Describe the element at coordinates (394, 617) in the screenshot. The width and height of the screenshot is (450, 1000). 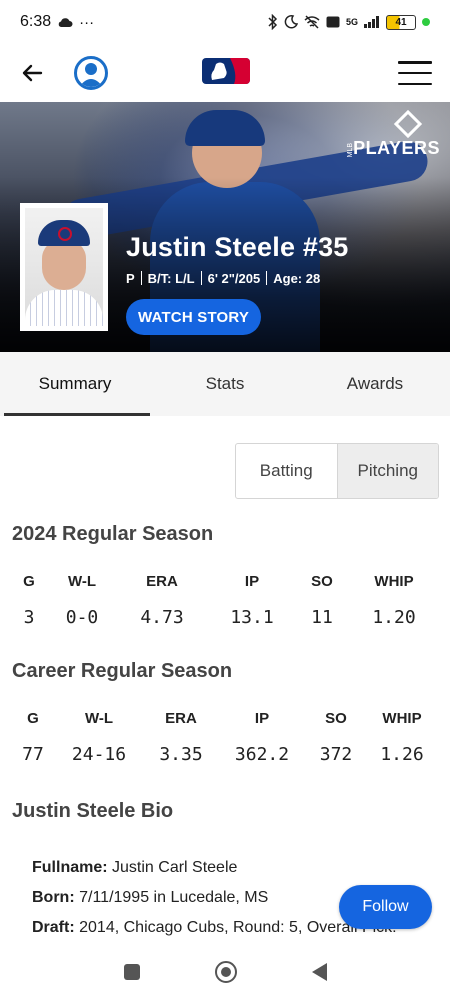
I see `season-value-whip: 1.20` at that location.